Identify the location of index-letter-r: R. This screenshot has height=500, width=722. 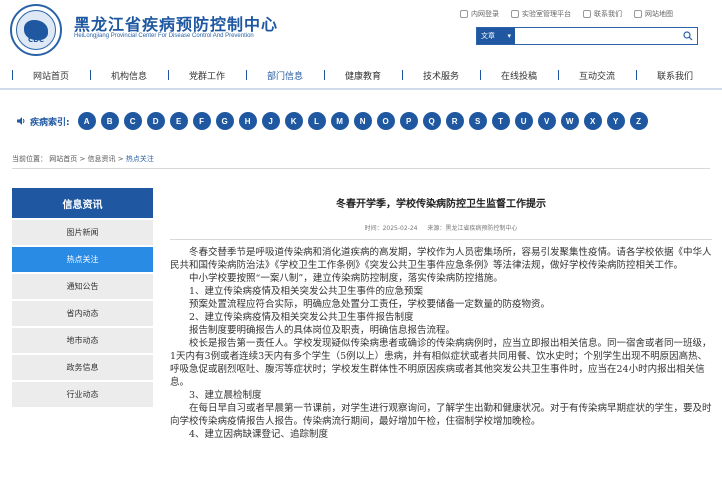
(454, 121).